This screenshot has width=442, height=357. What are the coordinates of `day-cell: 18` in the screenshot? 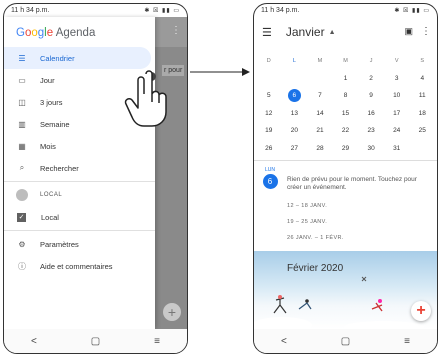 It's located at (422, 113).